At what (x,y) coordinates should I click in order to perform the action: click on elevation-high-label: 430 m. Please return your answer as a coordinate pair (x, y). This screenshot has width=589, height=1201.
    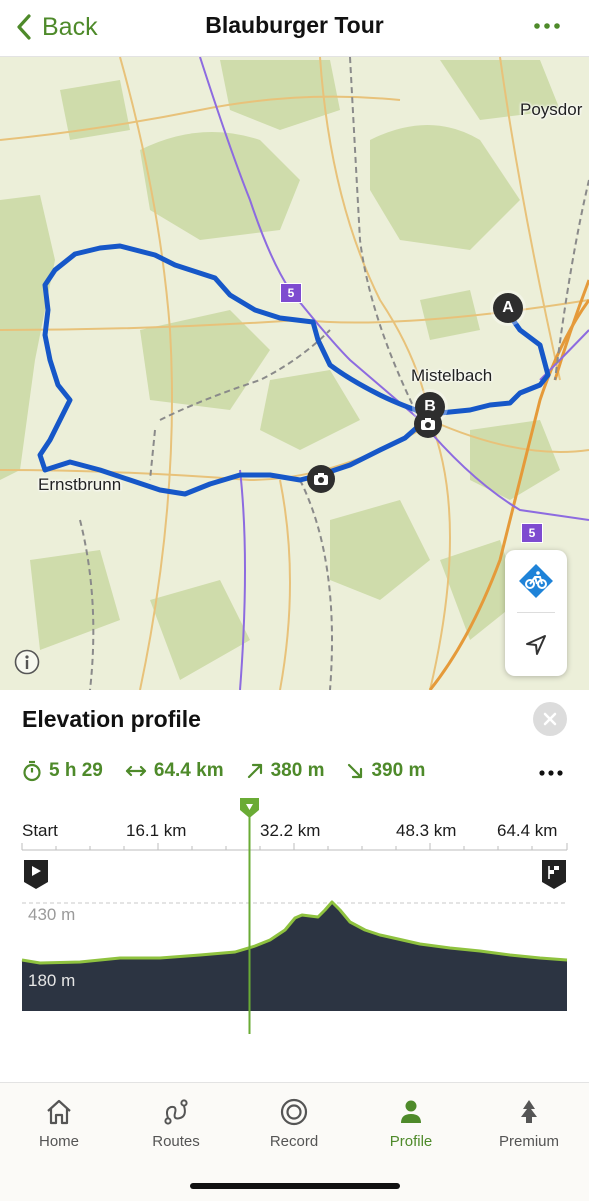
    Looking at the image, I should click on (52, 914).